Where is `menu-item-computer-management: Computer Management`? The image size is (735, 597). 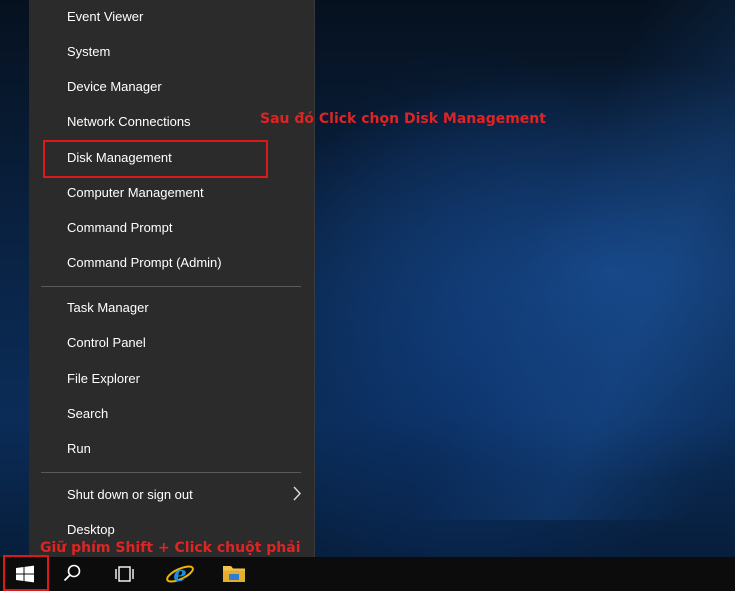 menu-item-computer-management: Computer Management is located at coordinates (171, 192).